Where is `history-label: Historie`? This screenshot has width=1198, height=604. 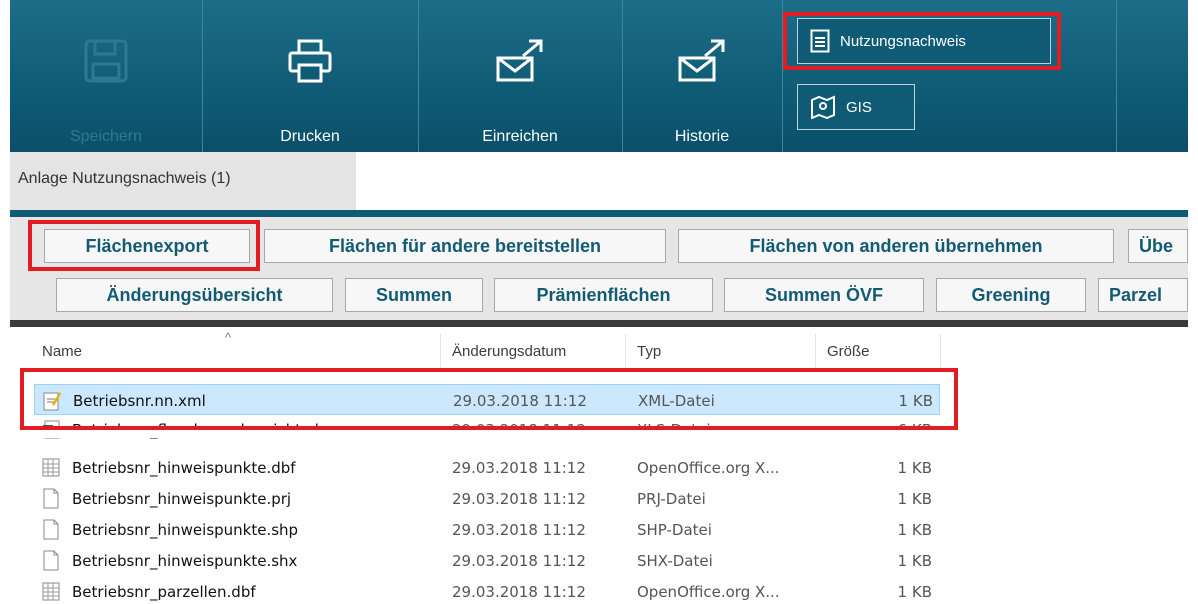
history-label: Historie is located at coordinates (702, 136).